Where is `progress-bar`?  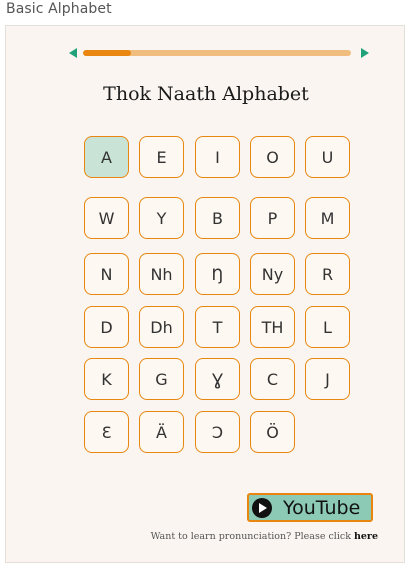
progress-bar is located at coordinates (219, 53).